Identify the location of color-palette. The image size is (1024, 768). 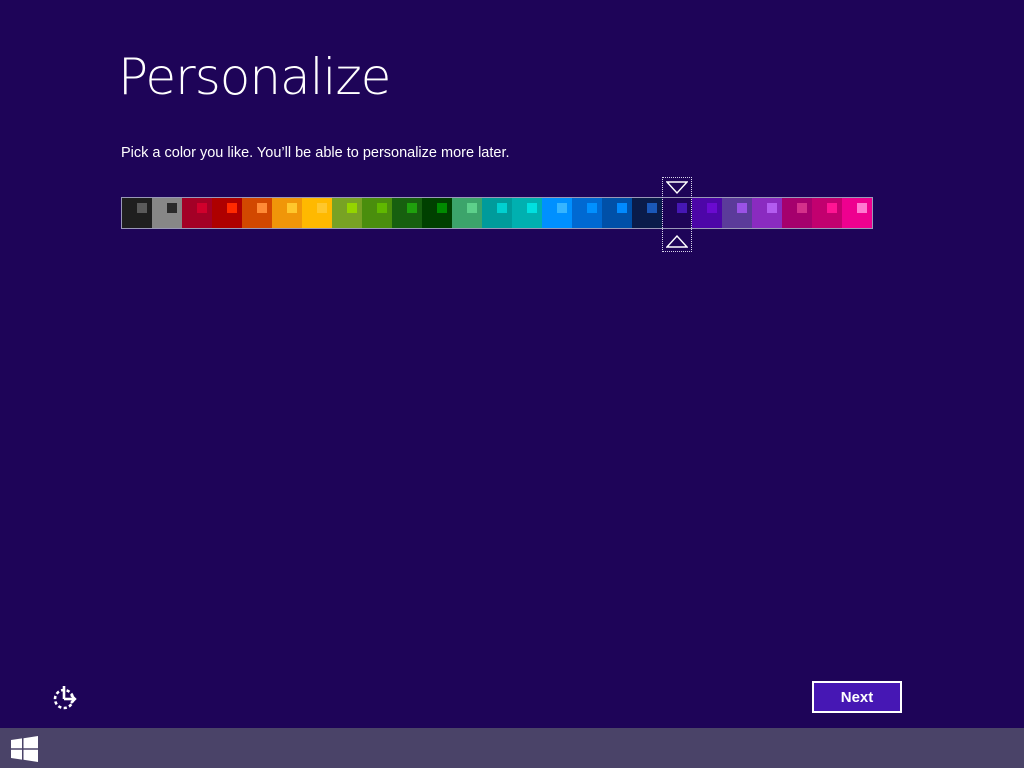
(497, 213).